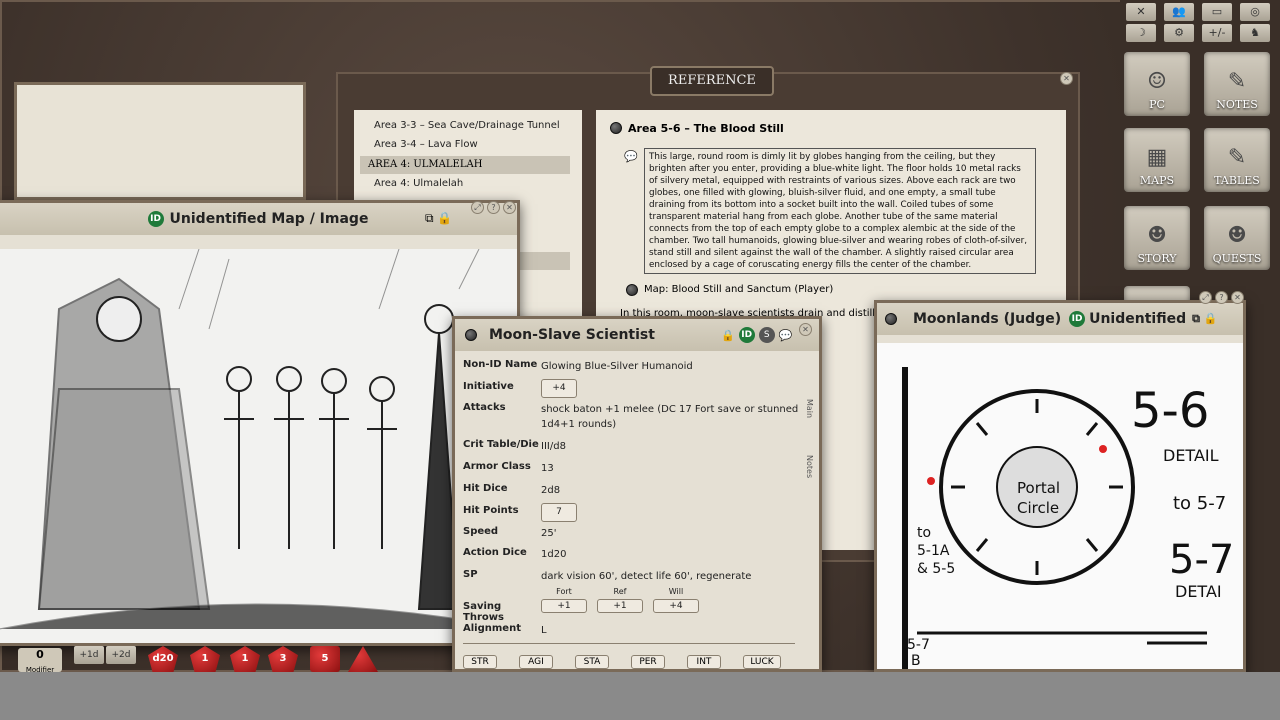 This screenshot has width=1280, height=720. I want to click on stat-agi: AGI, so click(536, 662).